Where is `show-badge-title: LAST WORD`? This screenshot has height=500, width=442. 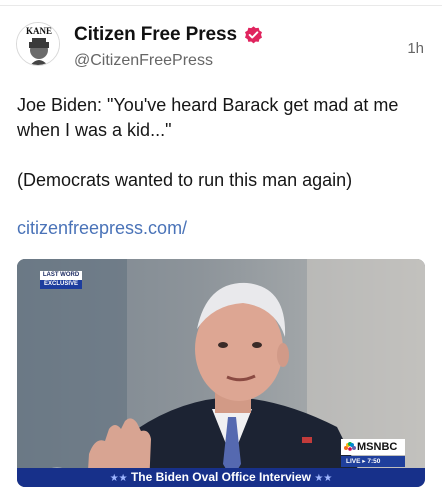 show-badge-title: LAST WORD is located at coordinates (61, 275).